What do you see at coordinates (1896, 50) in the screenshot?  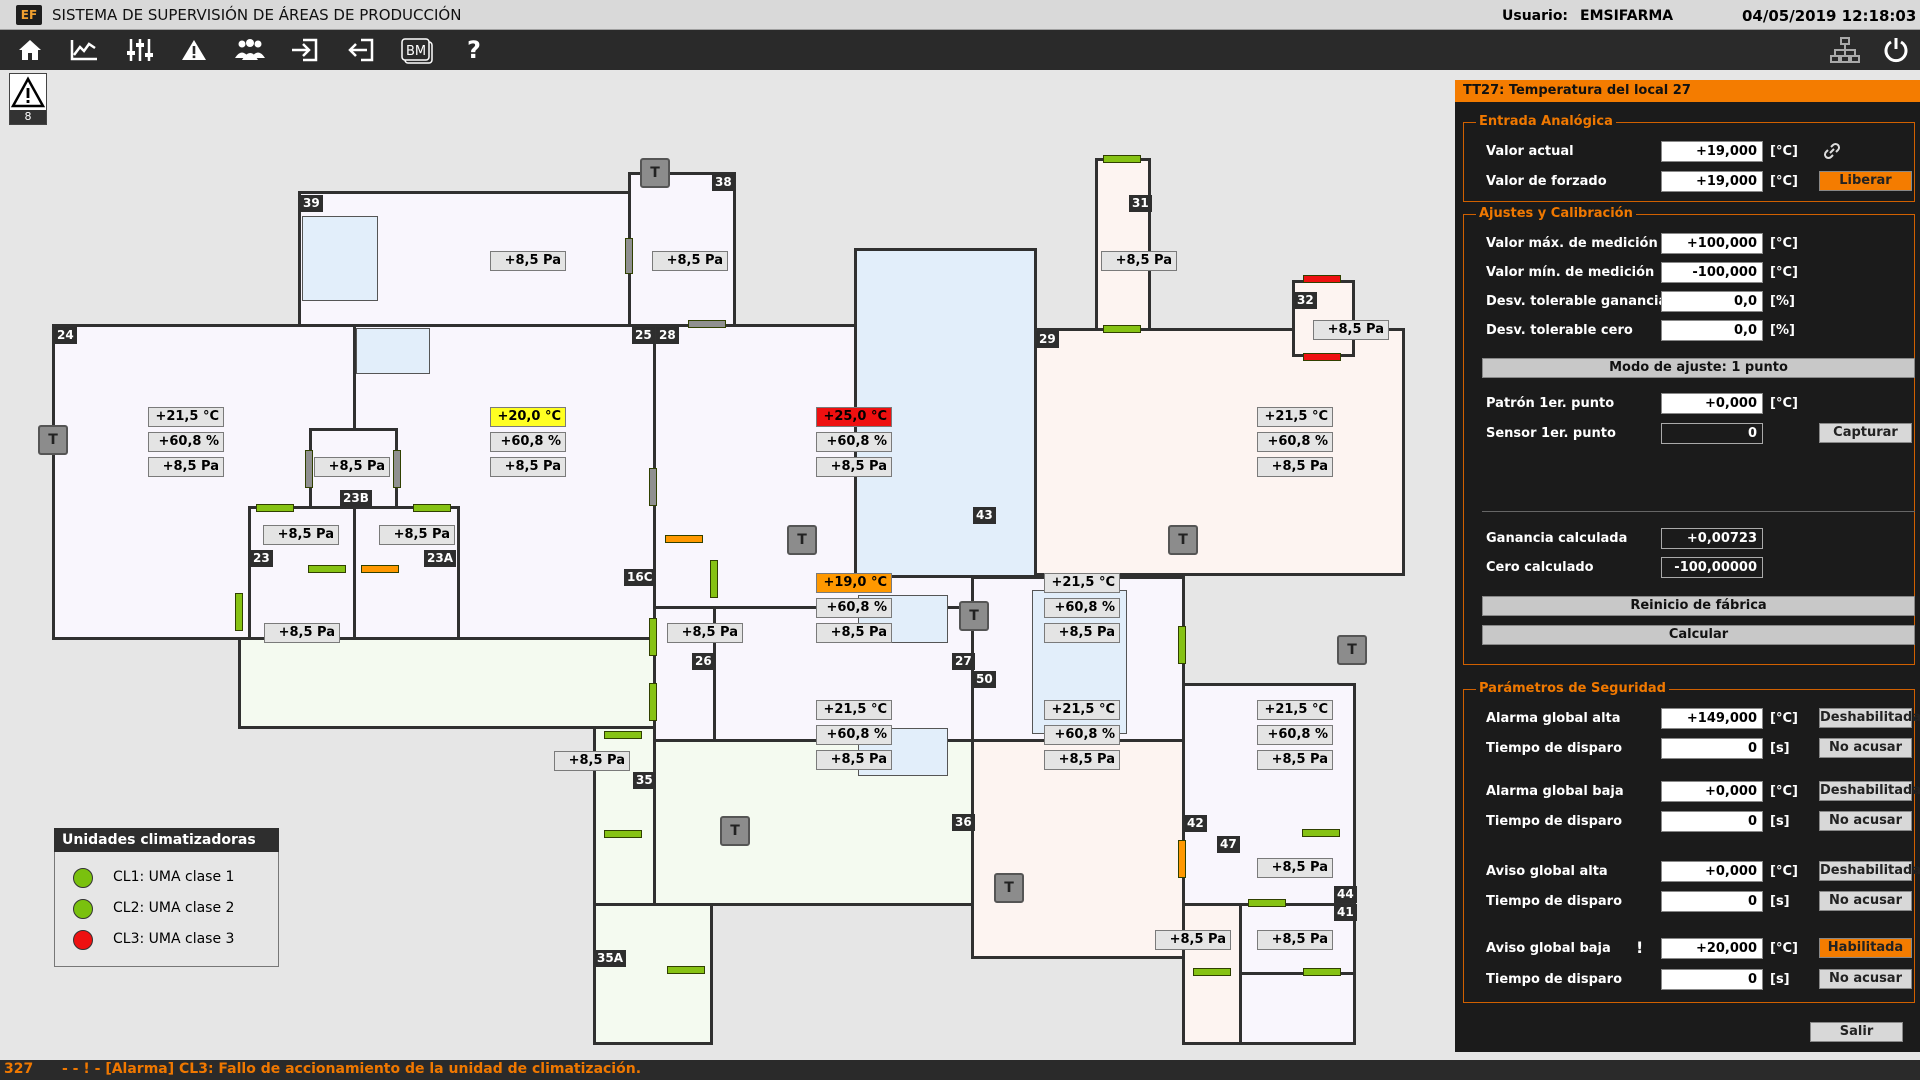 I see `power-button` at bounding box center [1896, 50].